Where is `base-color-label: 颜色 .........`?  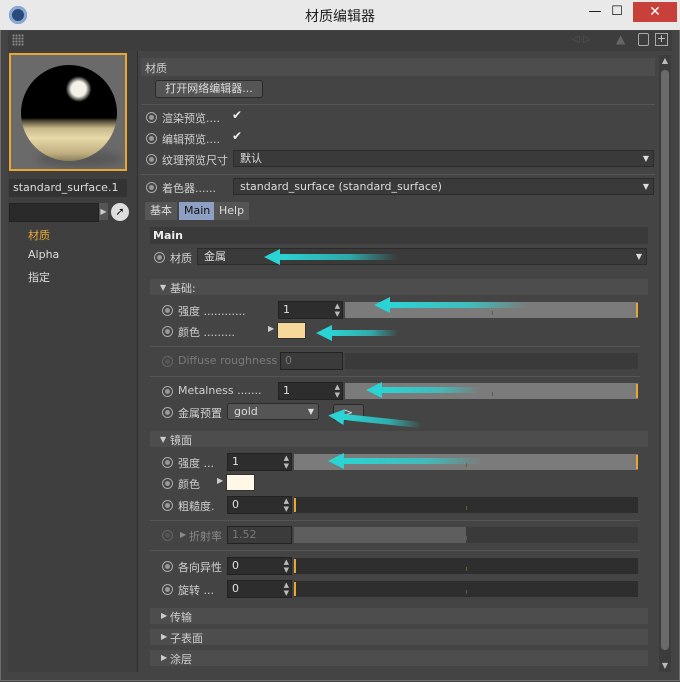
base-color-label: 颜色 ......... is located at coordinates (206, 332).